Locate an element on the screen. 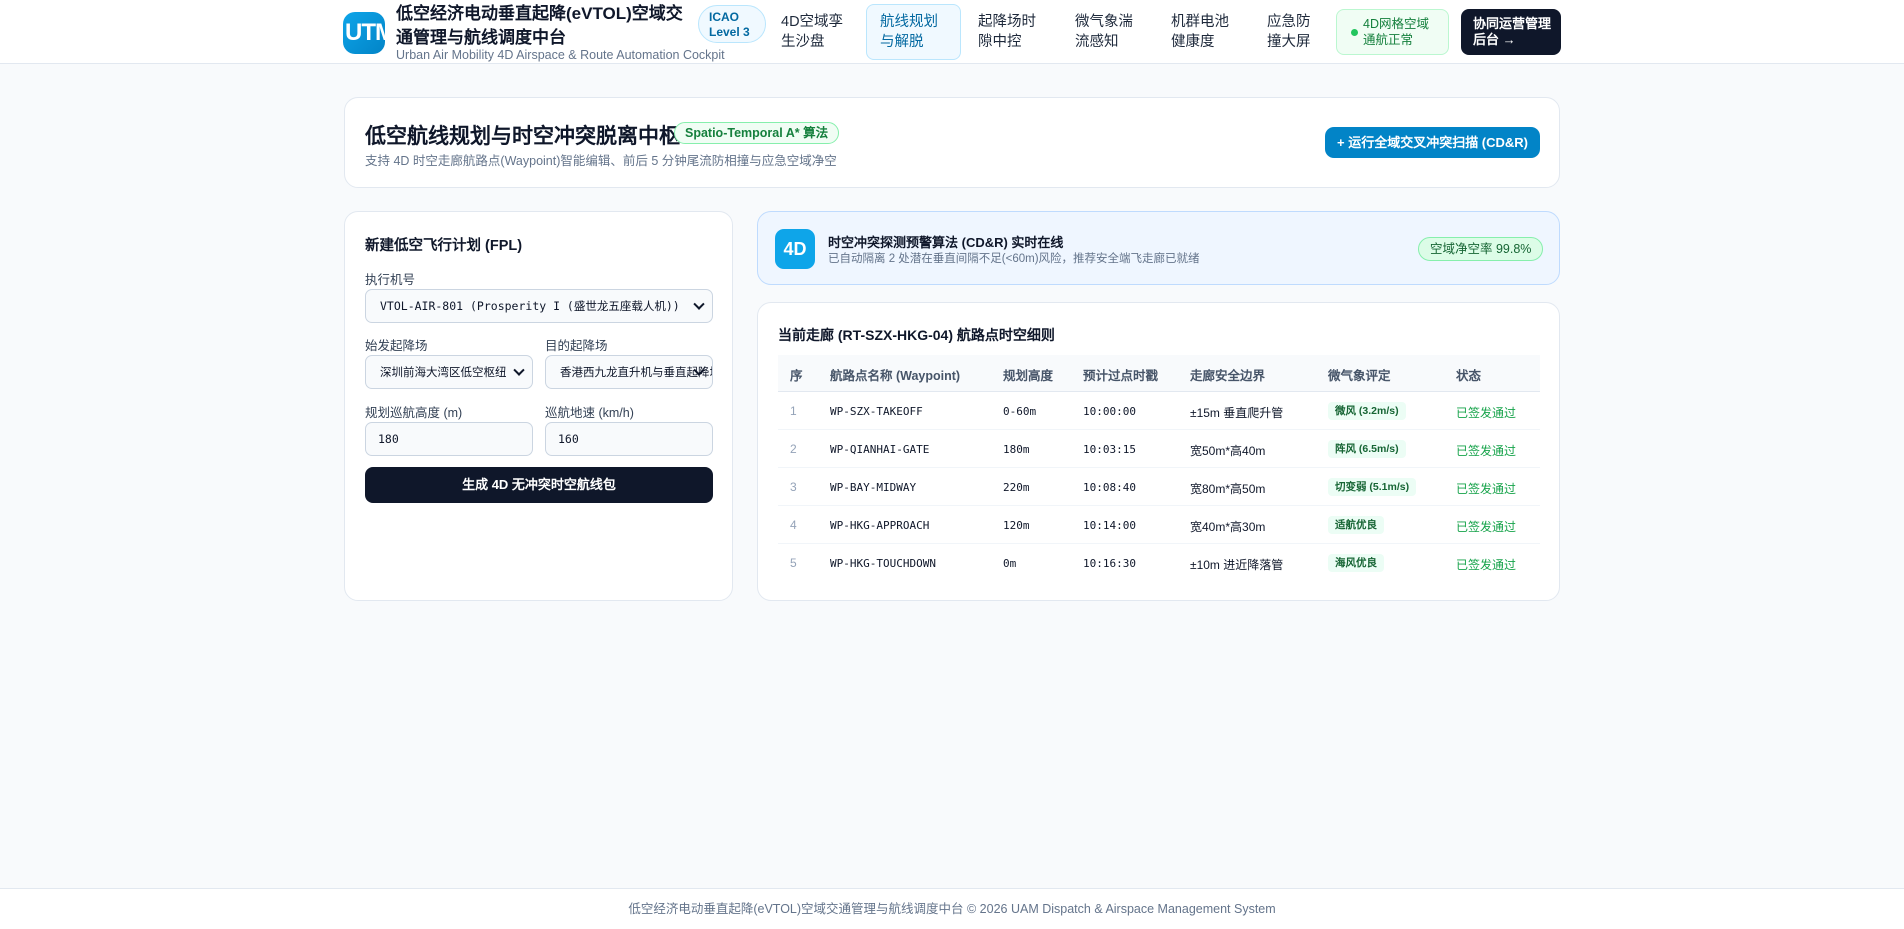  nav-label-line2: 流感知 is located at coordinates (1097, 42).